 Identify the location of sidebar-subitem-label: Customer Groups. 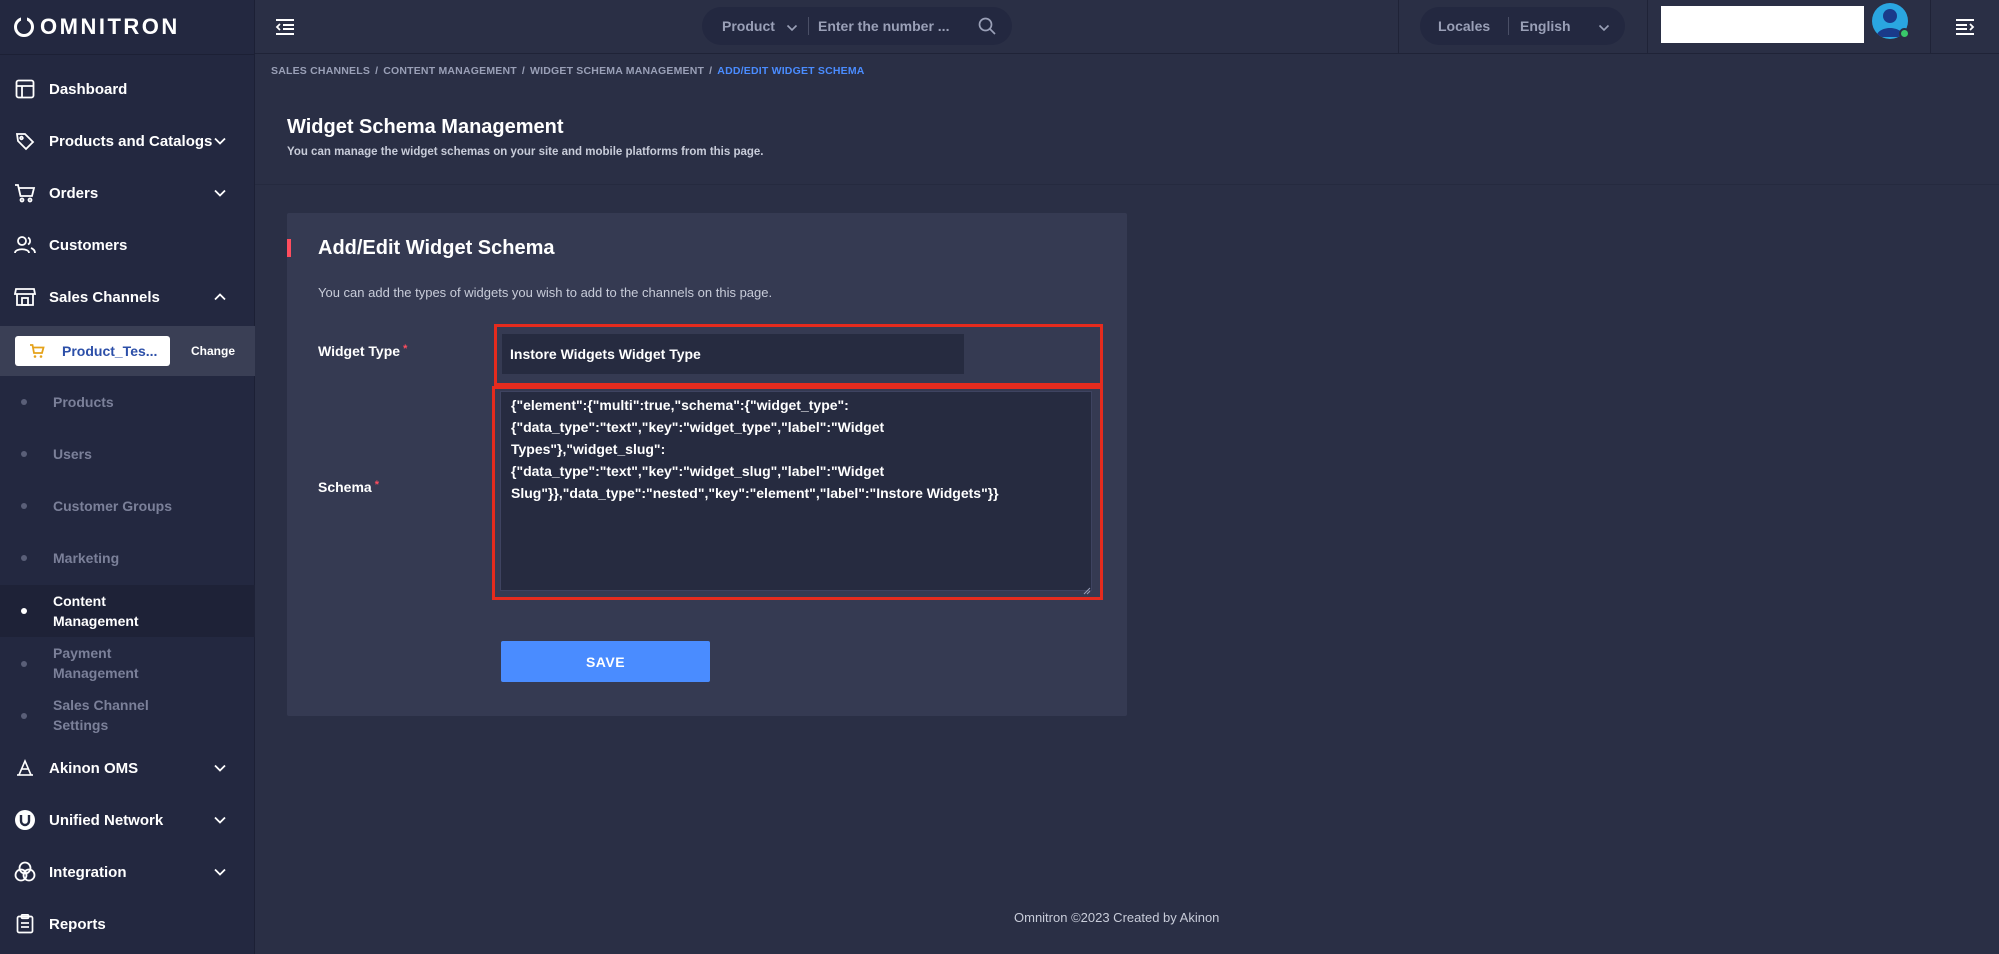
(113, 506).